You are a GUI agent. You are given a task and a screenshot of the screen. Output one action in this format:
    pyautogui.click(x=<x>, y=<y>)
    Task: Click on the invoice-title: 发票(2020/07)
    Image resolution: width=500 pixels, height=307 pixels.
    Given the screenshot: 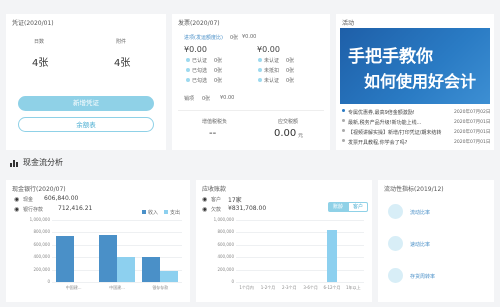 What is the action you would take?
    pyautogui.click(x=199, y=23)
    